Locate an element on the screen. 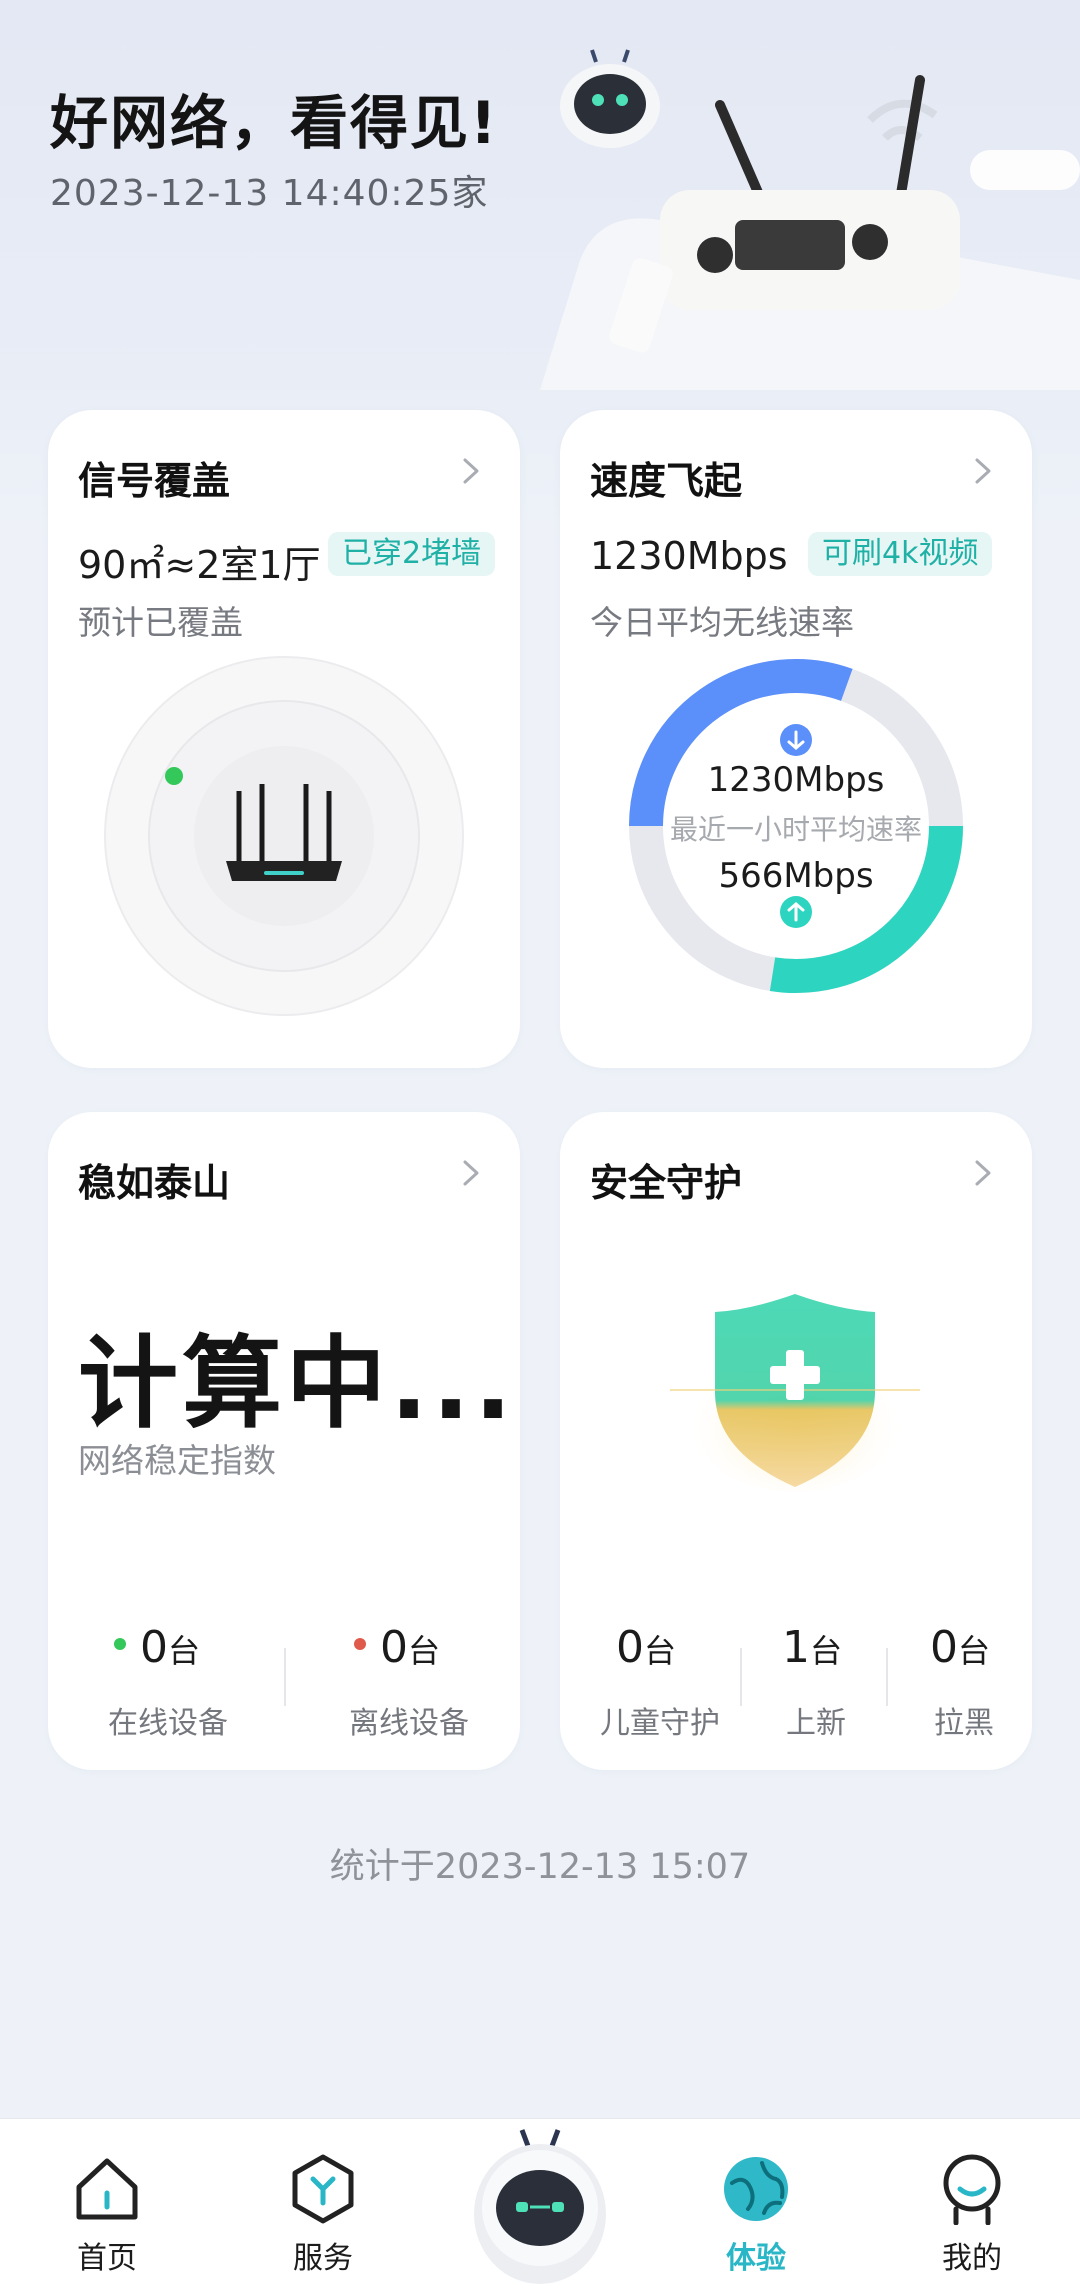 This screenshot has width=1080, height=2289. offline-device-count: 0台 is located at coordinates (397, 1647).